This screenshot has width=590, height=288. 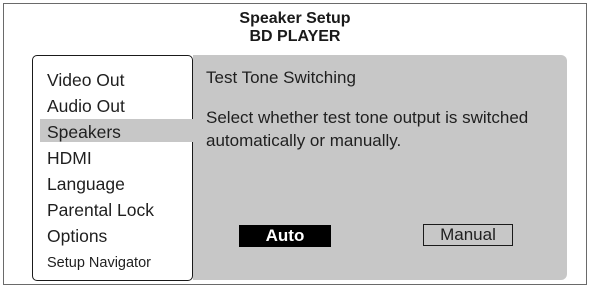 What do you see at coordinates (295, 36) in the screenshot?
I see `page-subtitle: BD PLAYER` at bounding box center [295, 36].